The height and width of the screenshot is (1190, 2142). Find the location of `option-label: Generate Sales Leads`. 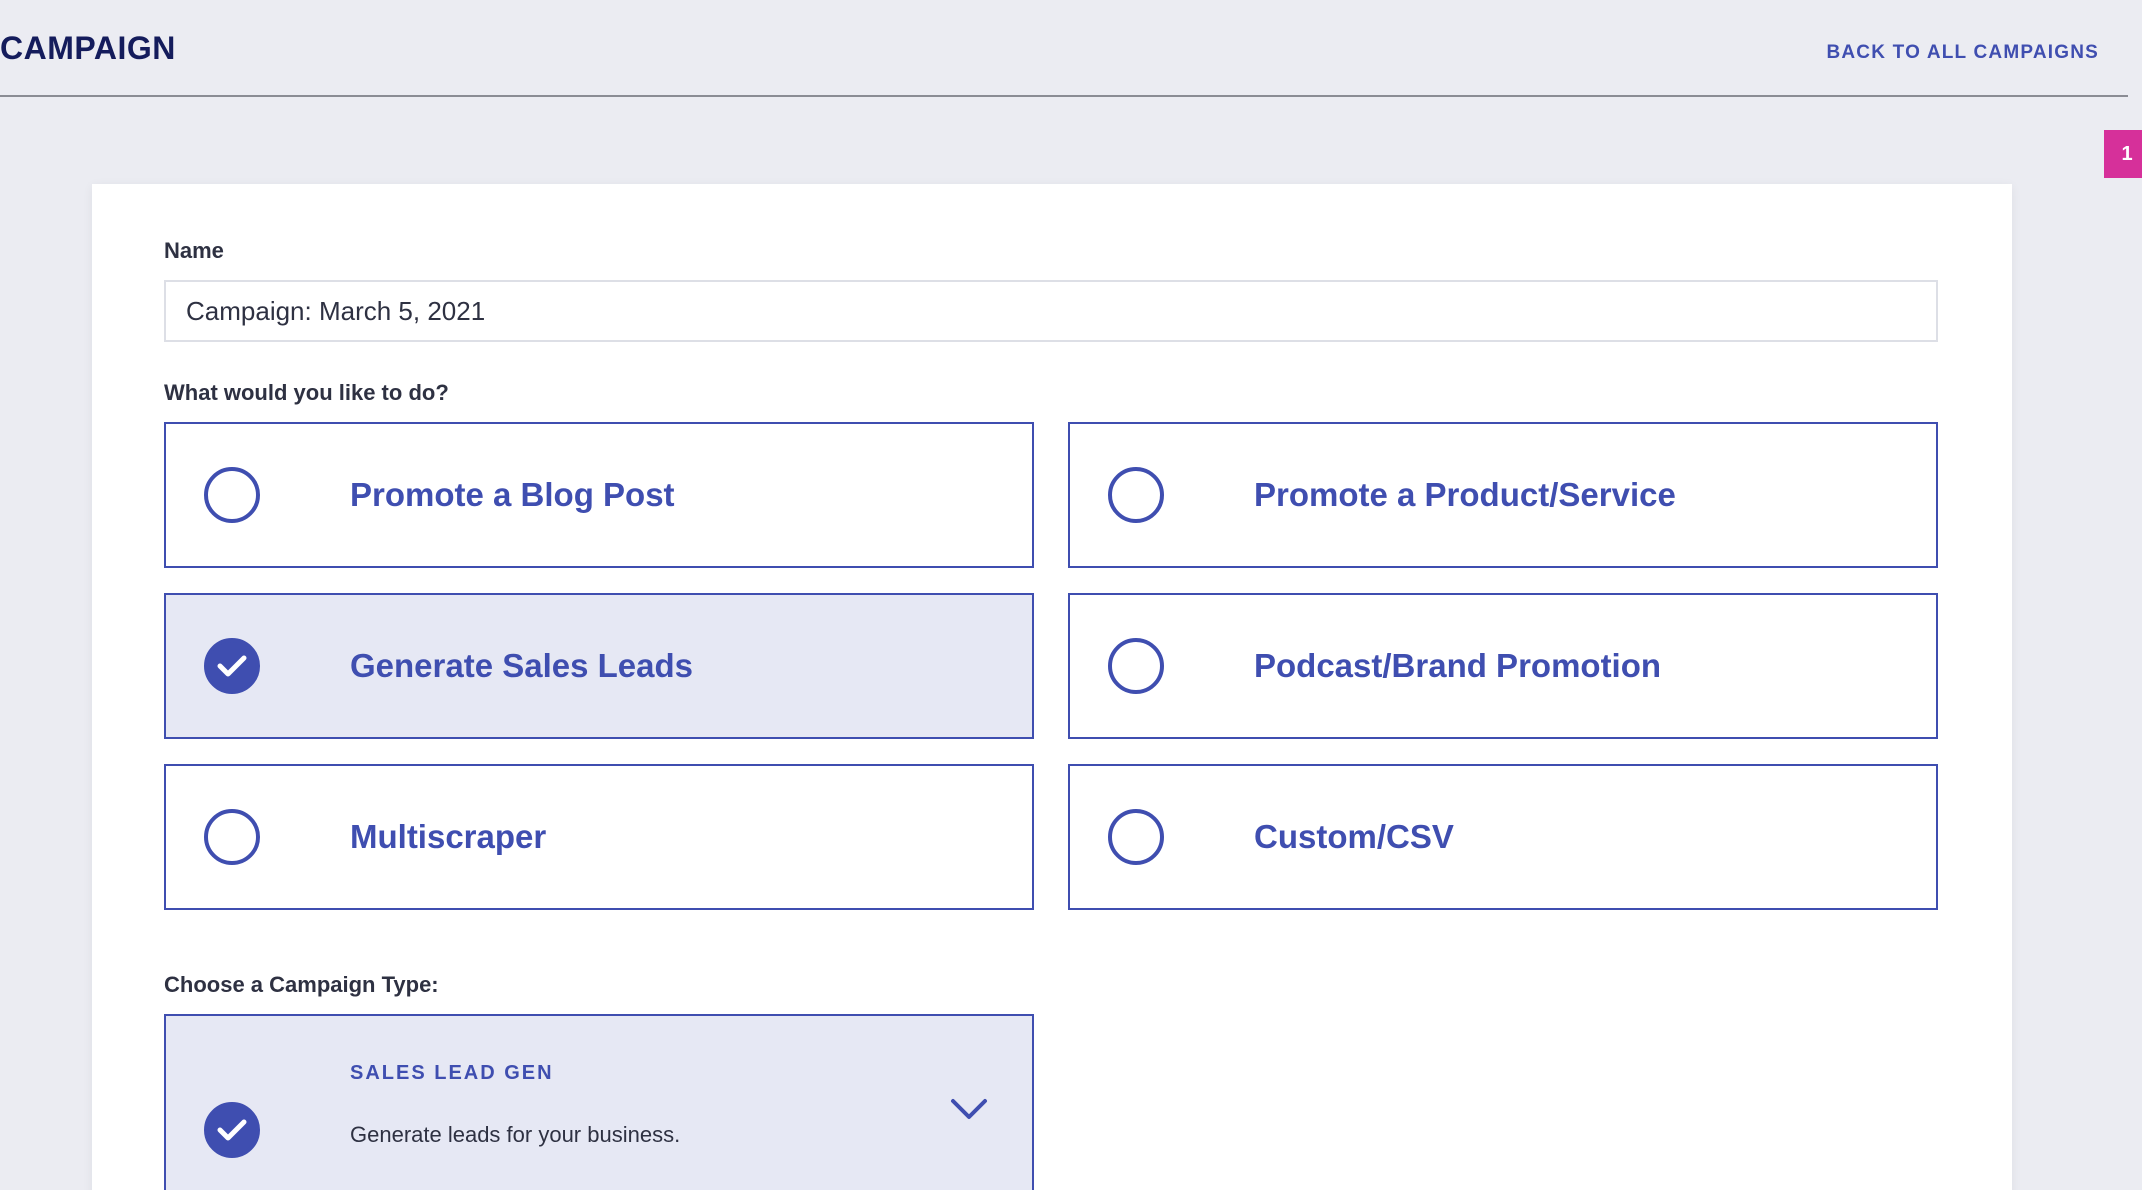

option-label: Generate Sales Leads is located at coordinates (522, 665).